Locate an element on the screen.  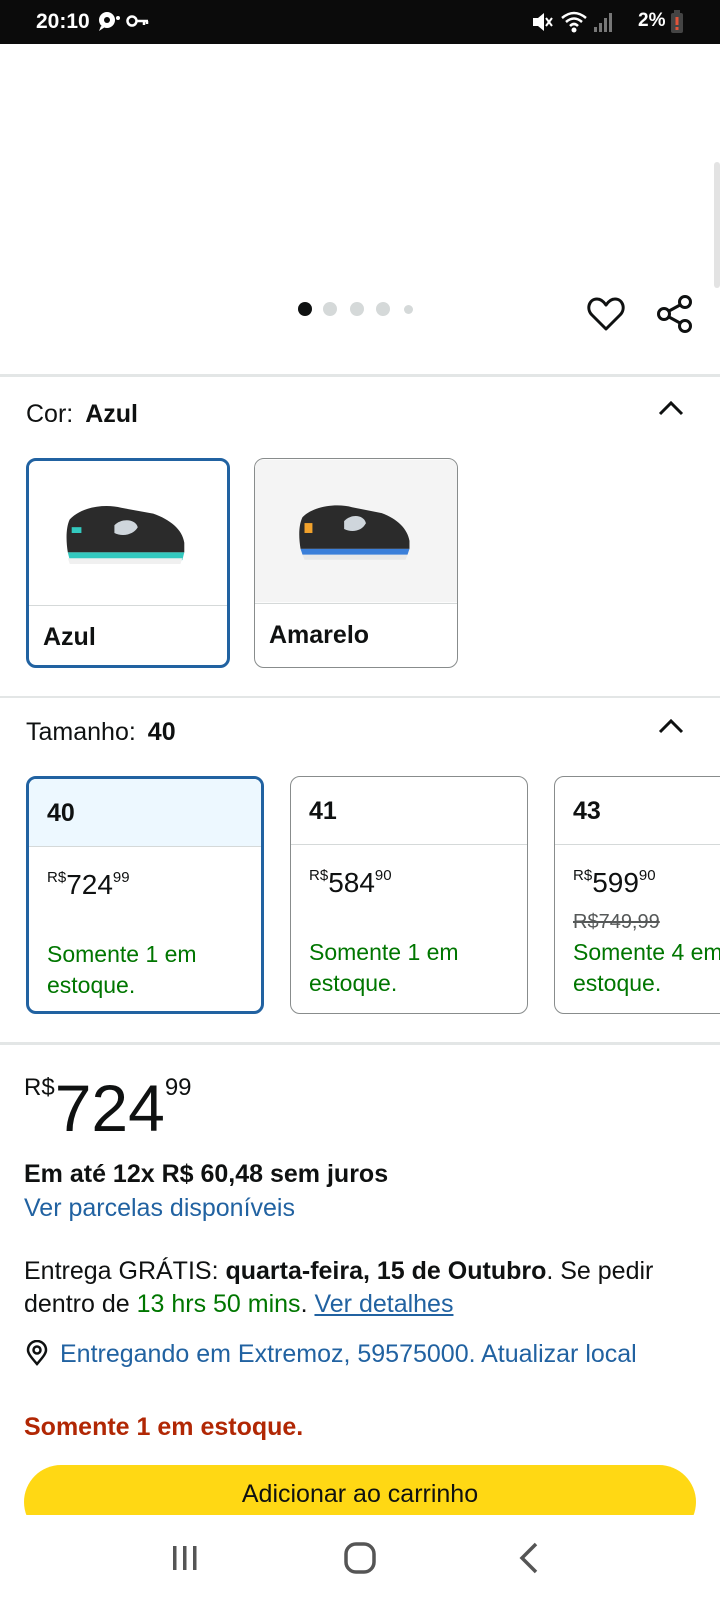
color-option-name: Azul is located at coordinates (69, 637).